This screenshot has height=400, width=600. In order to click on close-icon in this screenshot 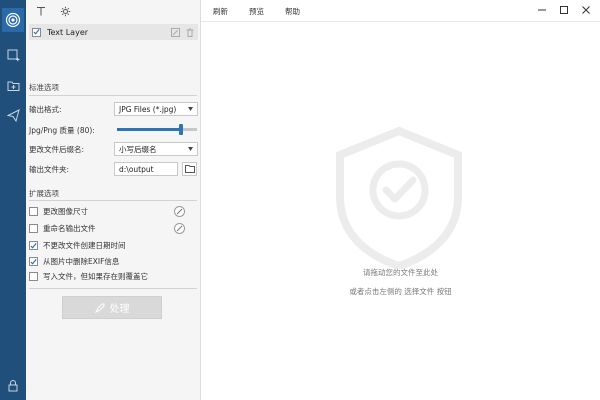, I will do `click(586, 10)`.